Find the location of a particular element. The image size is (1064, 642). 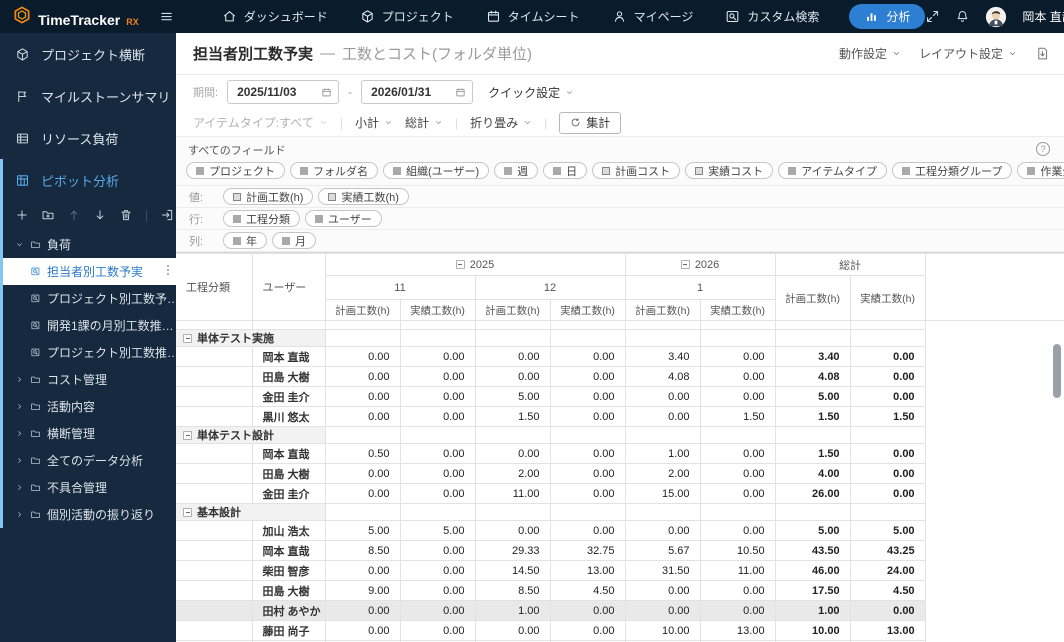

table-row: 黒川 悠太 0.00 0.00 1.50 0.00 0.00 1.50 1.50 1.50 is located at coordinates (620, 416).